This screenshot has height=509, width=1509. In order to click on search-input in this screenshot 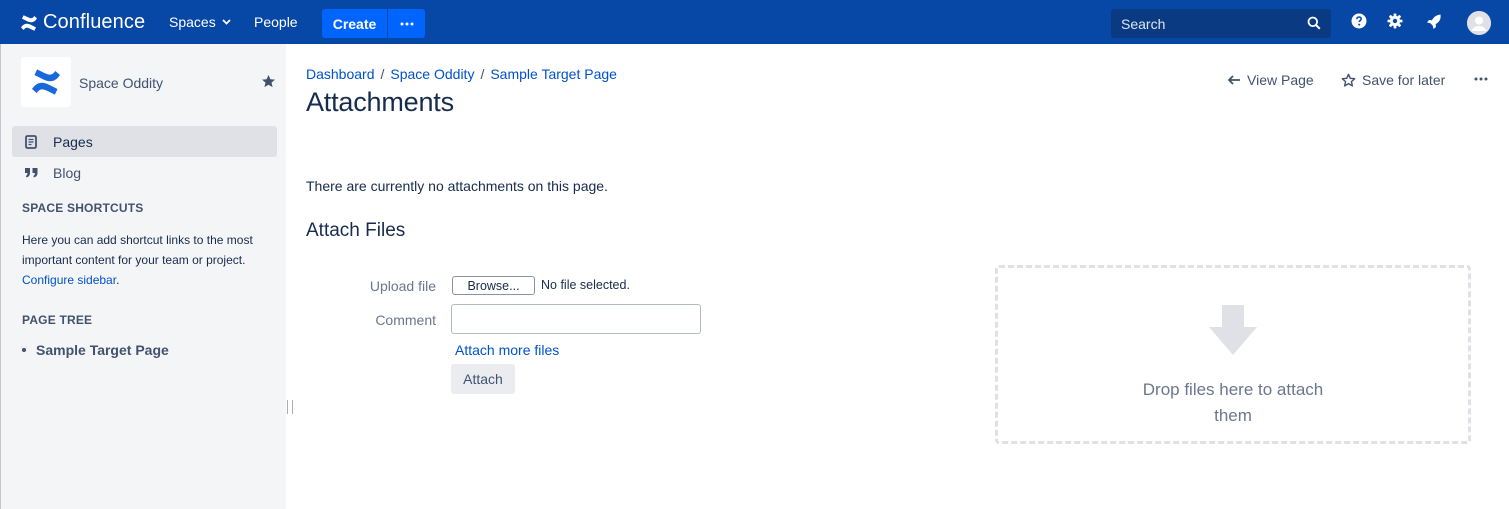, I will do `click(1211, 23)`.